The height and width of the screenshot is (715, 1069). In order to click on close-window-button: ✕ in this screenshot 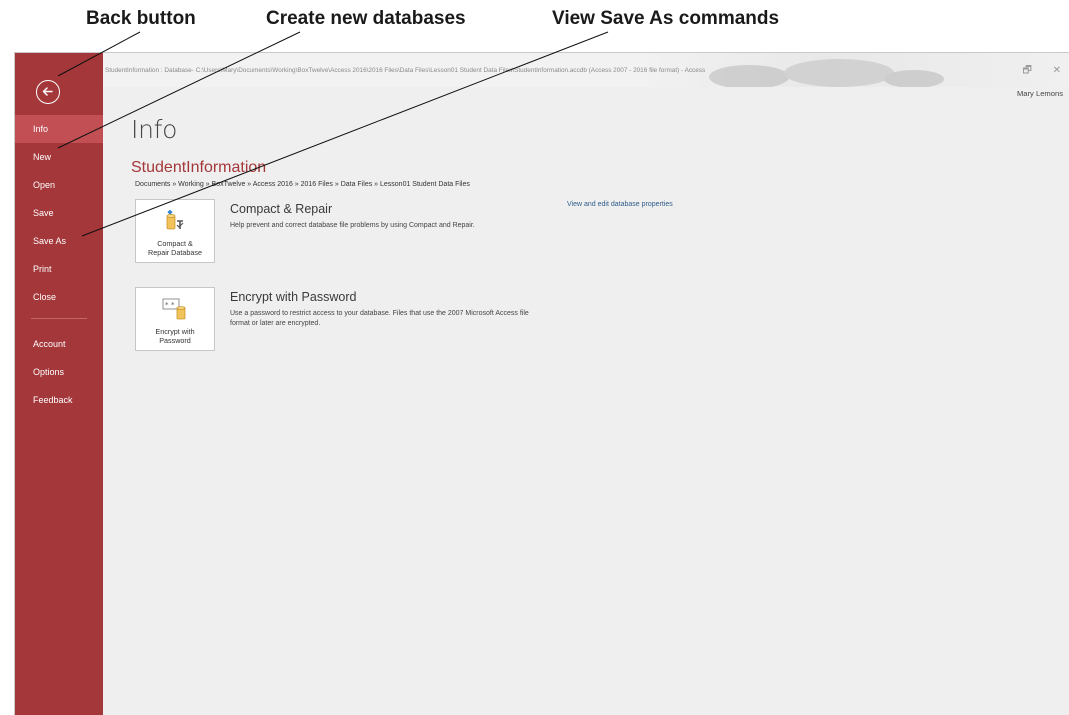, I will do `click(1057, 70)`.